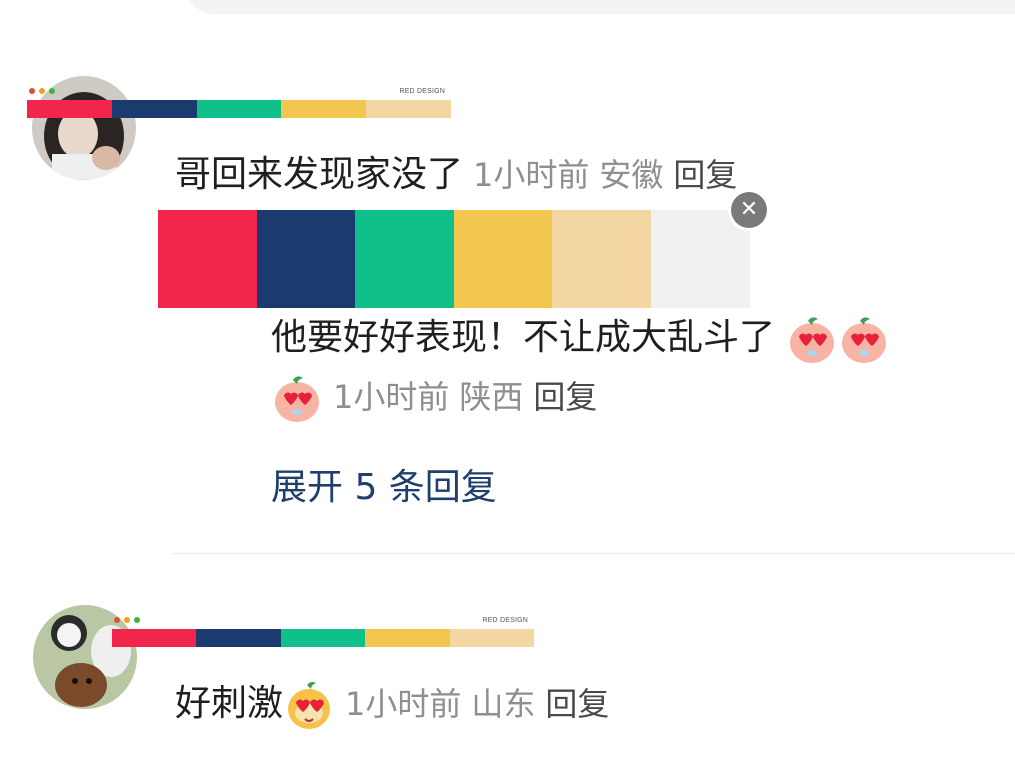  Describe the element at coordinates (229, 703) in the screenshot. I see `comment-text: 好刺激` at that location.